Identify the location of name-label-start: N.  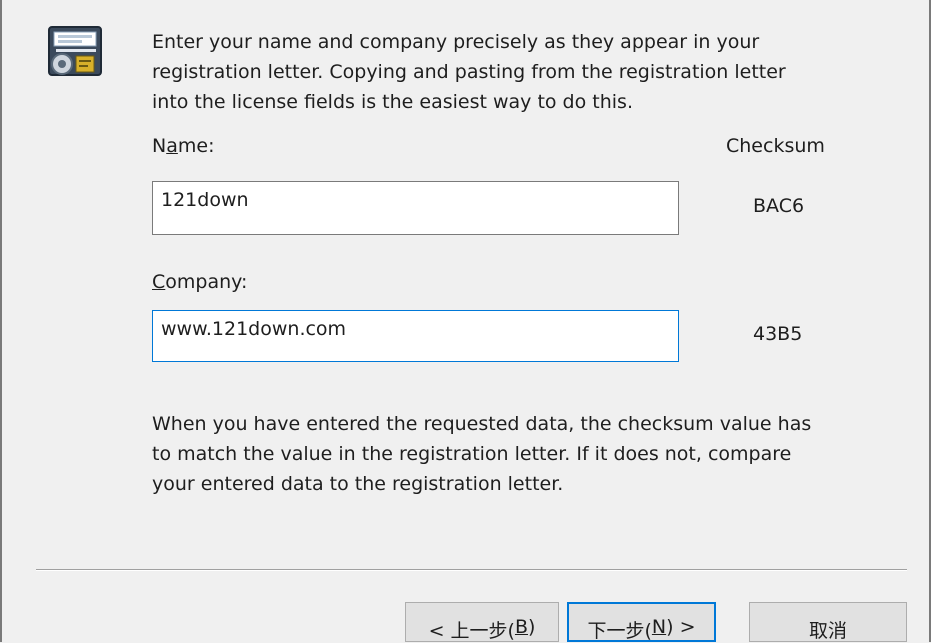
(159, 146).